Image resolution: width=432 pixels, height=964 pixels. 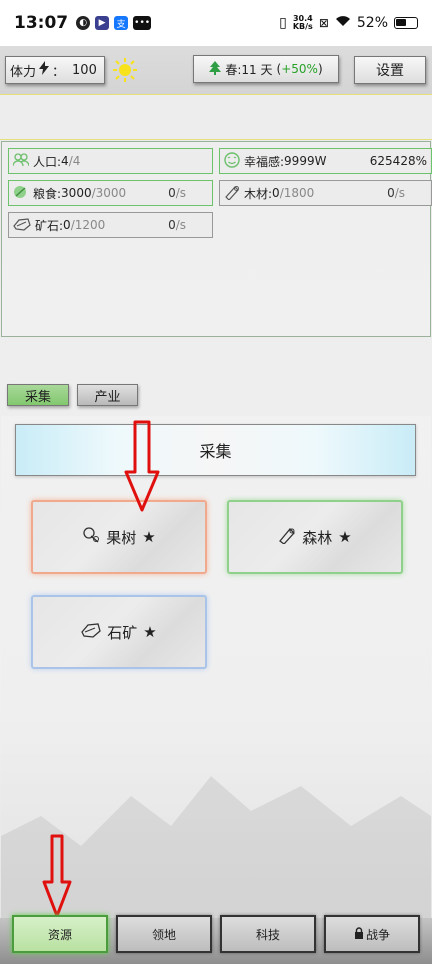 I want to click on status-icons: ▯ 30.4 KB/s ⊠ 52%, so click(x=348, y=23).